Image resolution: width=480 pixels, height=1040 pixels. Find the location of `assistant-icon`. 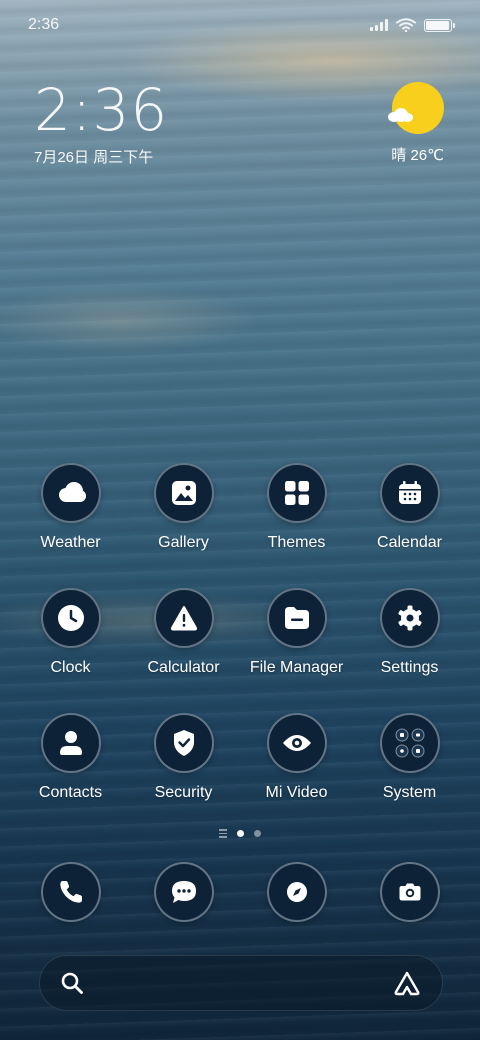

assistant-icon is located at coordinates (407, 983).